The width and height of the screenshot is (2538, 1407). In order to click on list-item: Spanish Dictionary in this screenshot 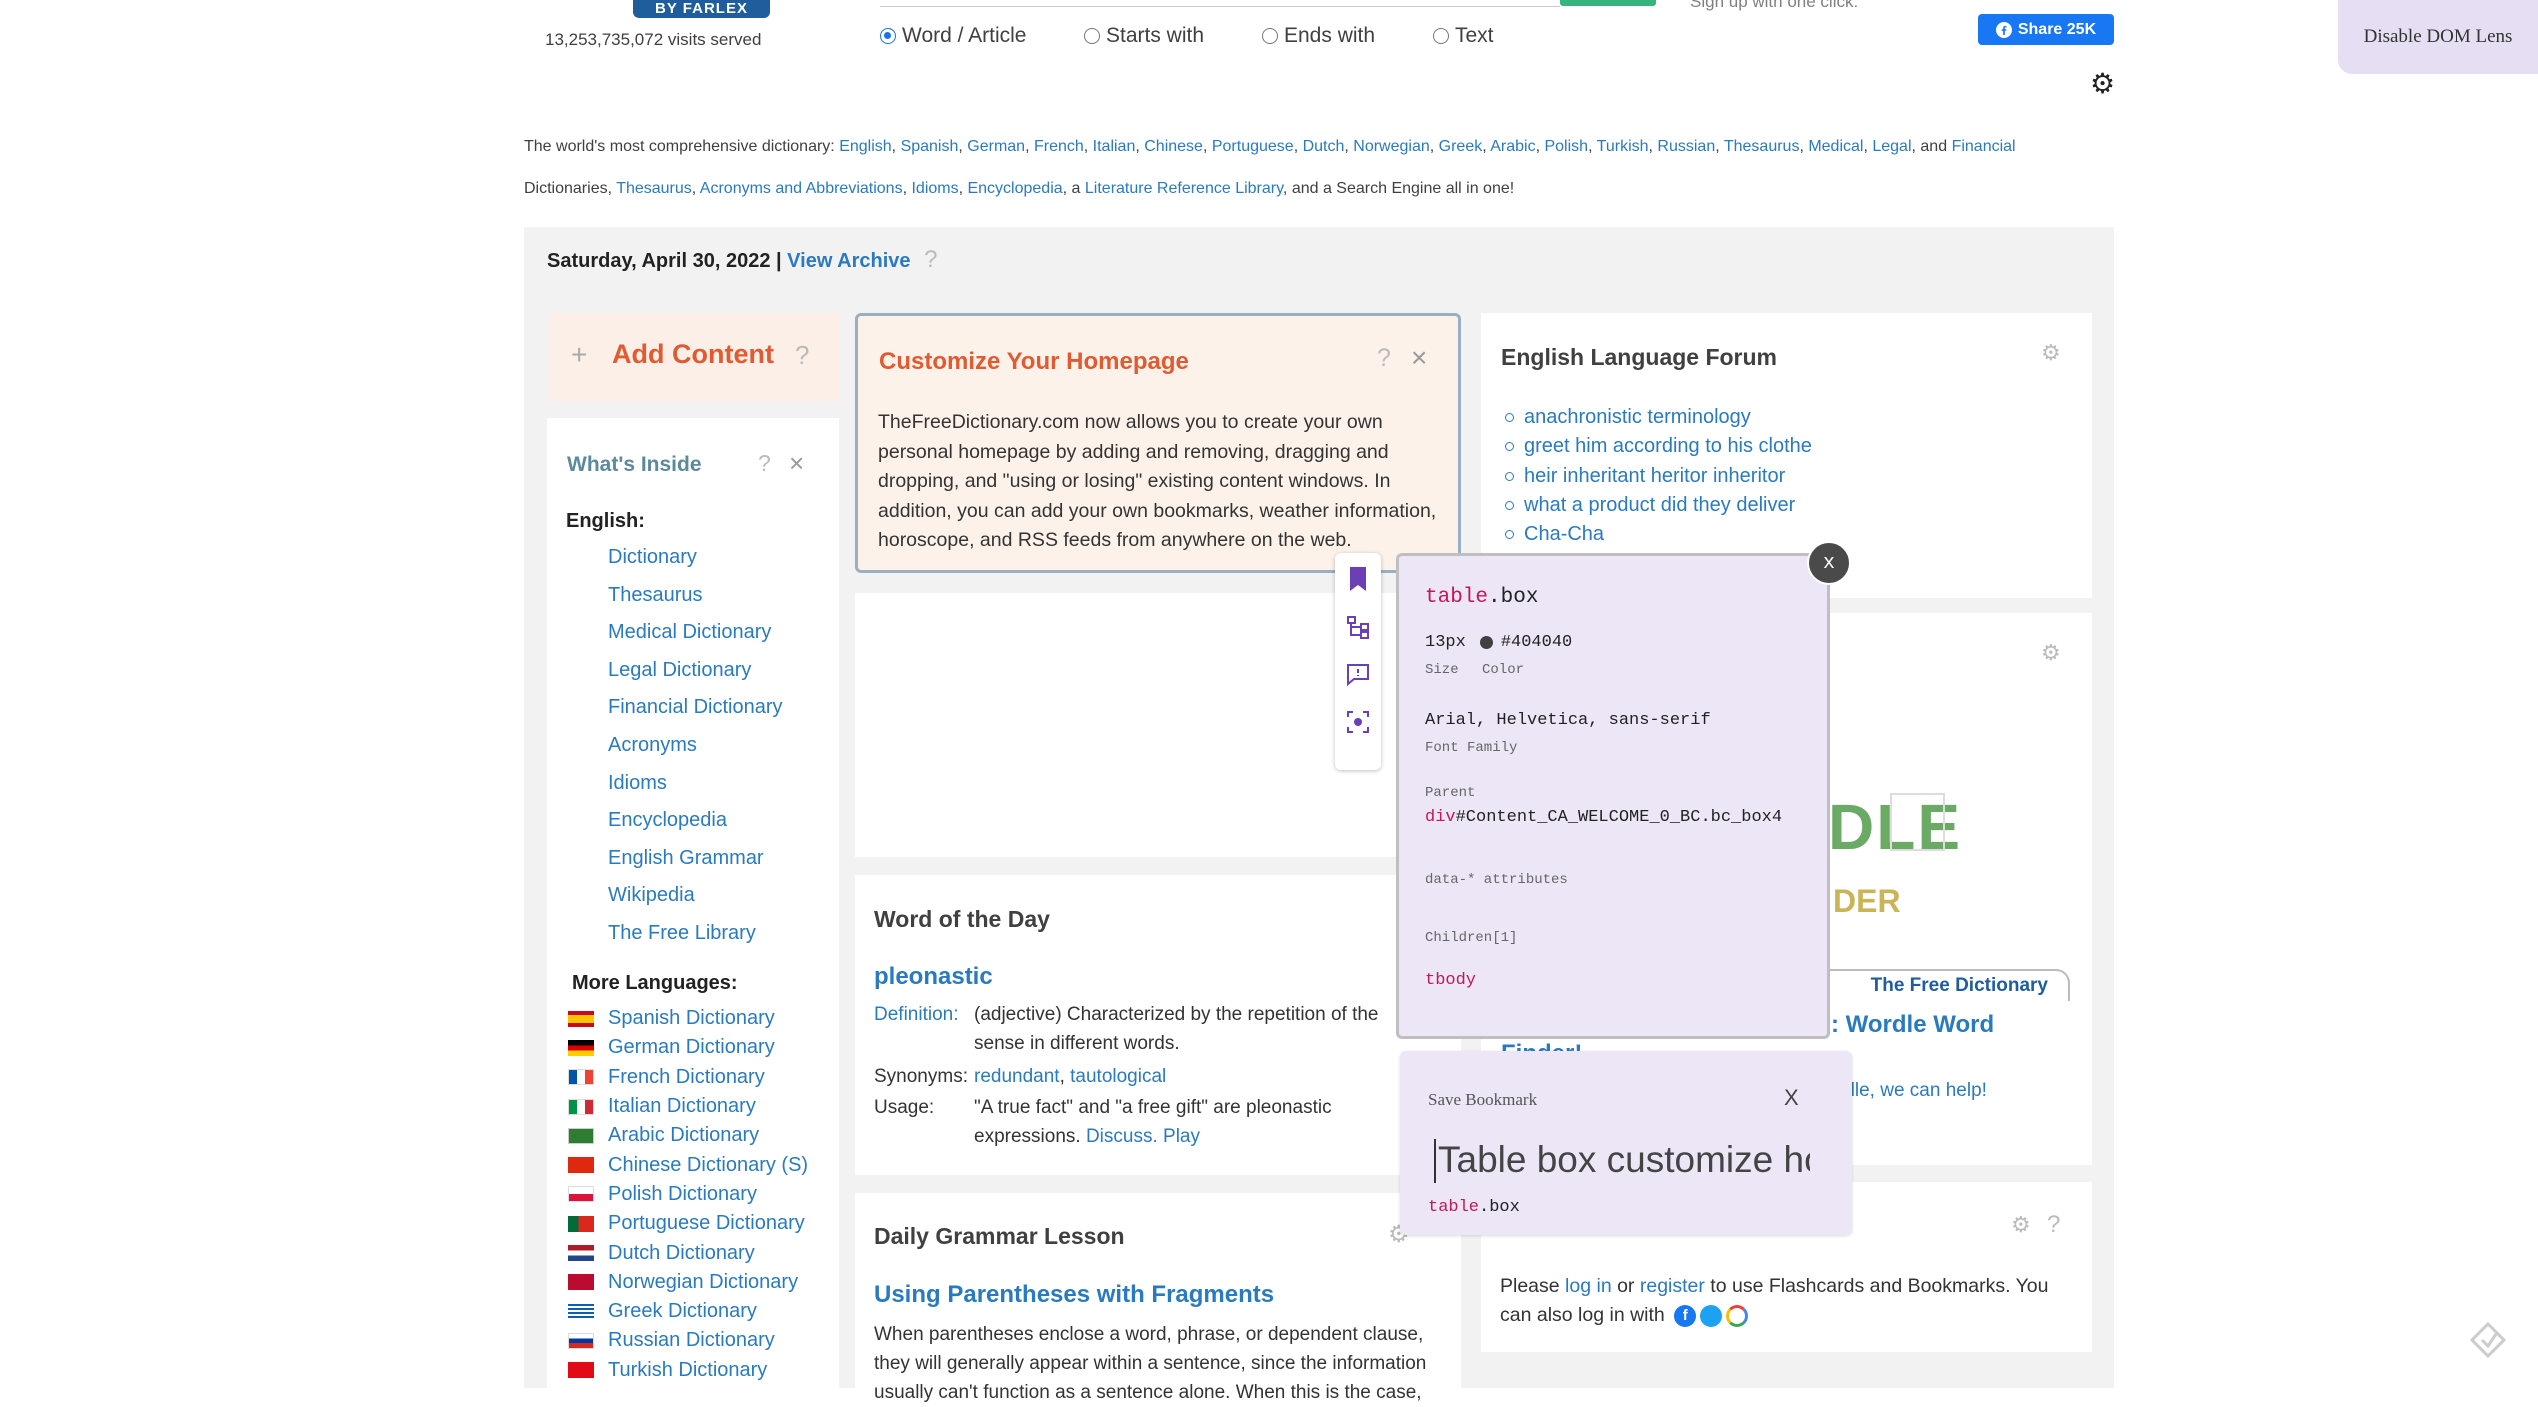, I will do `click(688, 1018)`.